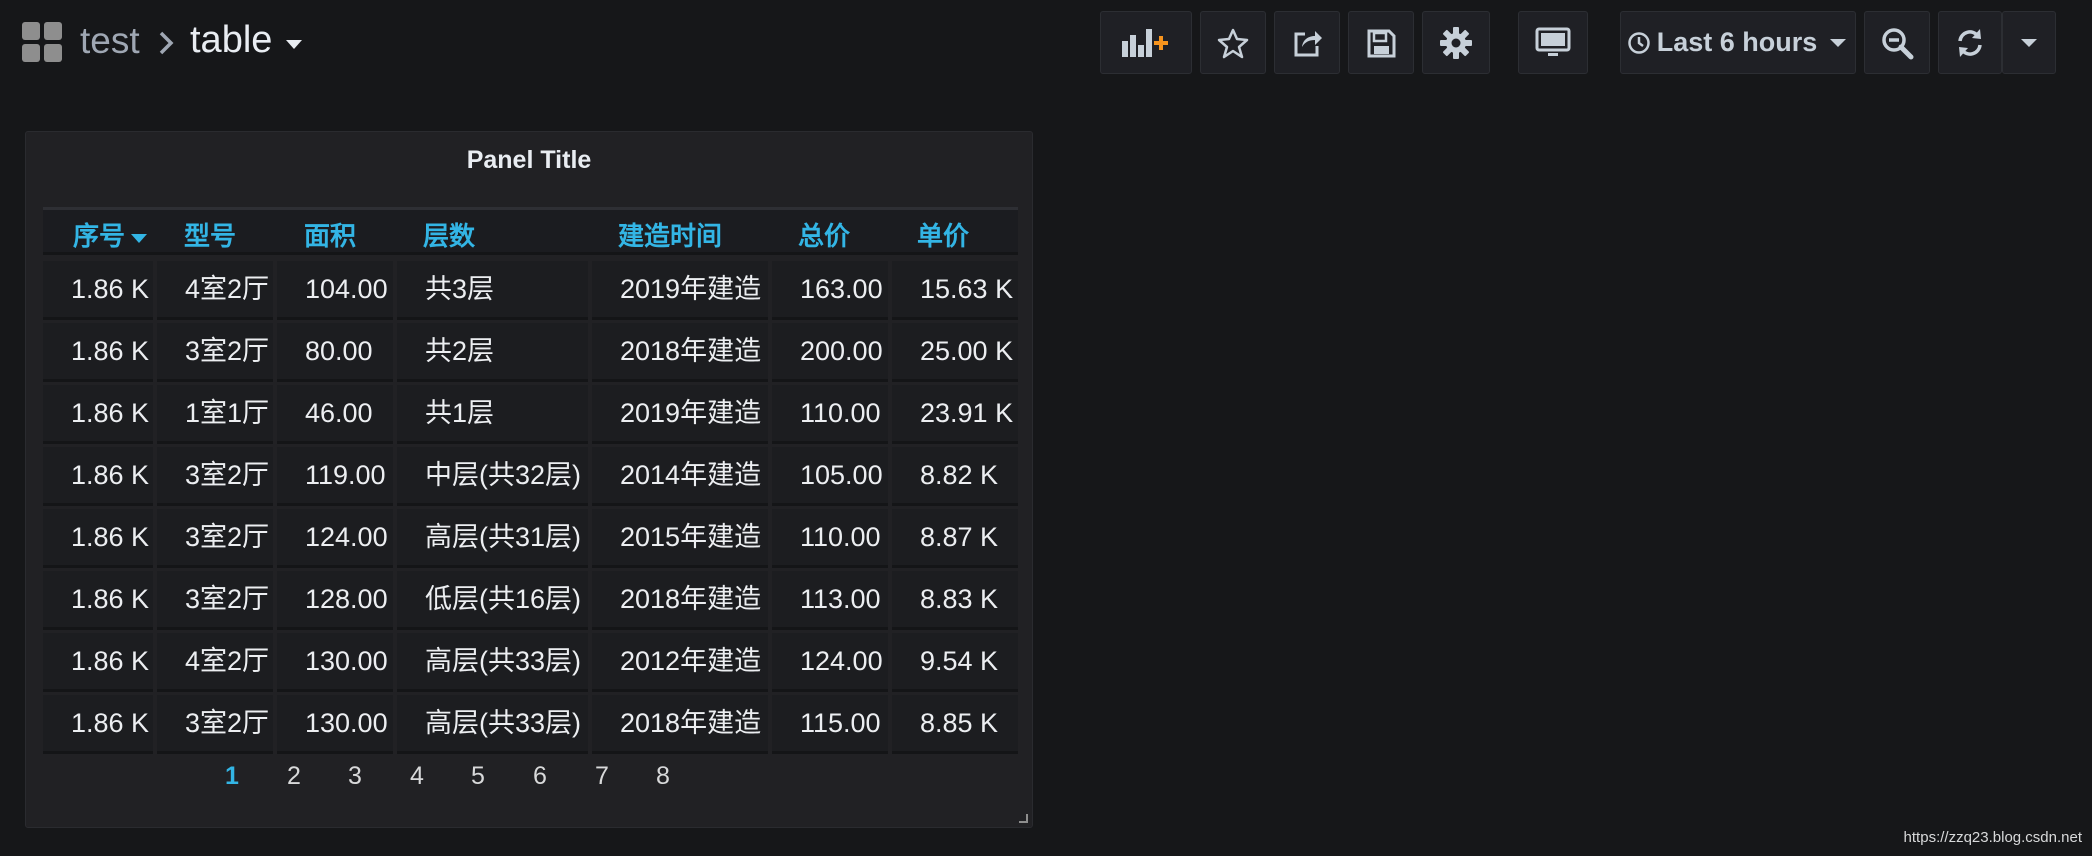  Describe the element at coordinates (139, 238) in the screenshot. I see `sort-desc-icon` at that location.